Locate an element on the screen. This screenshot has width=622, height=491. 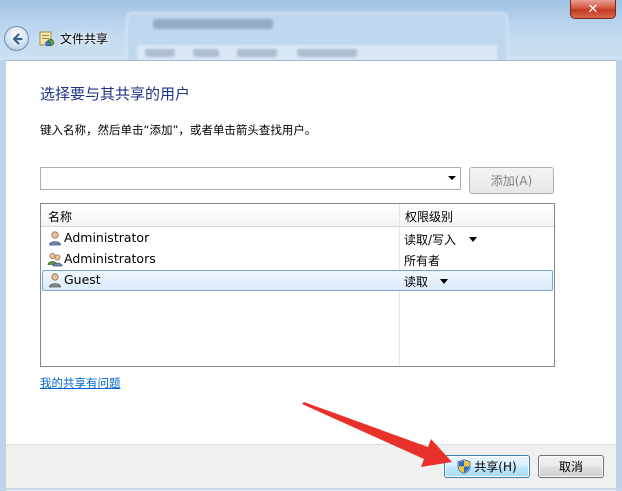
page-title: 选择要与其共享的用户 is located at coordinates (115, 94).